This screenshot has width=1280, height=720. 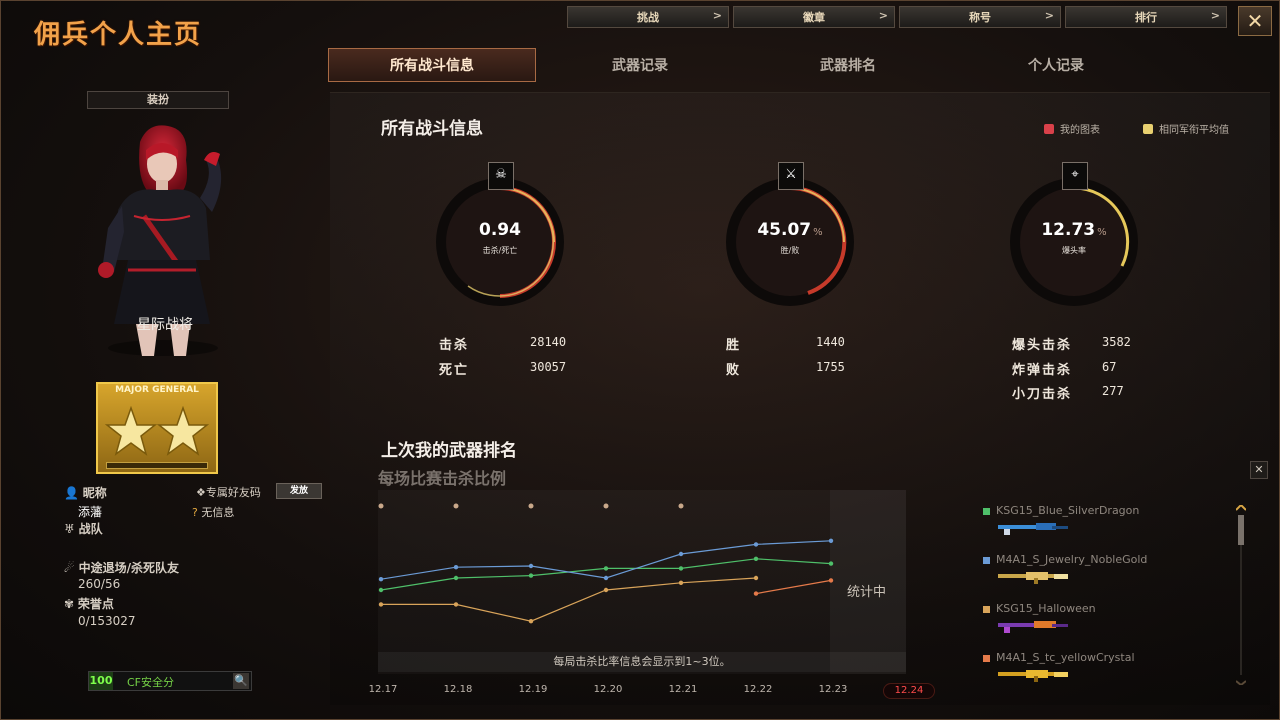 I want to click on honor-value: 0/153027, so click(x=107, y=621).